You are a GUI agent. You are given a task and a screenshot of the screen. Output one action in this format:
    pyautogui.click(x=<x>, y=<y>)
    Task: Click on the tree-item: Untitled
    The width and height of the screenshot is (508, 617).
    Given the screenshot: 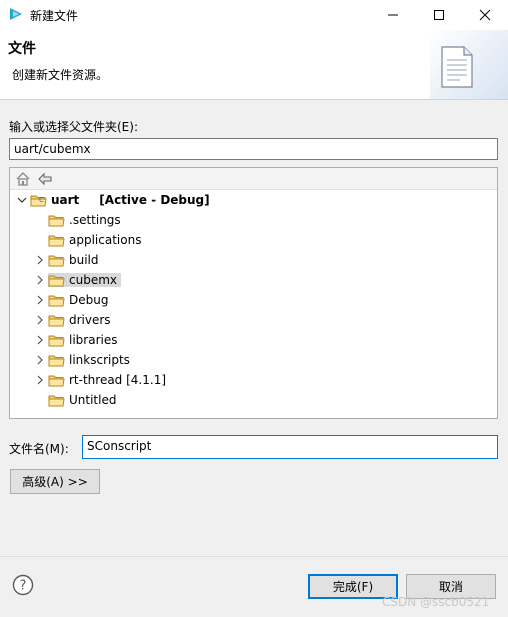 What is the action you would take?
    pyautogui.click(x=75, y=400)
    